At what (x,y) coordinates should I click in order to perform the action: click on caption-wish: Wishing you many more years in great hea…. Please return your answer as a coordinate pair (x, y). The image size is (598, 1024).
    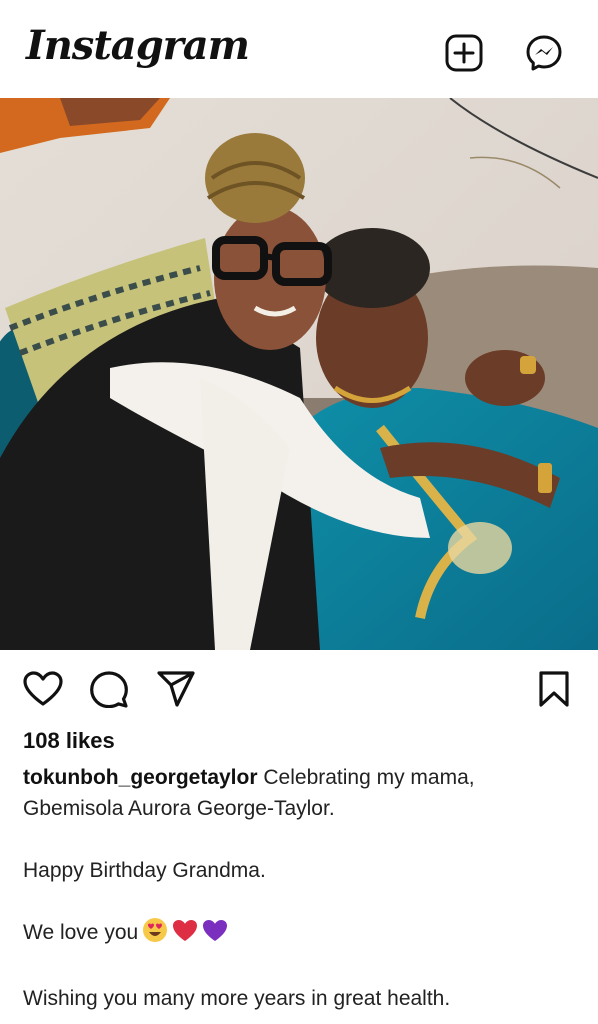
    Looking at the image, I should click on (237, 998).